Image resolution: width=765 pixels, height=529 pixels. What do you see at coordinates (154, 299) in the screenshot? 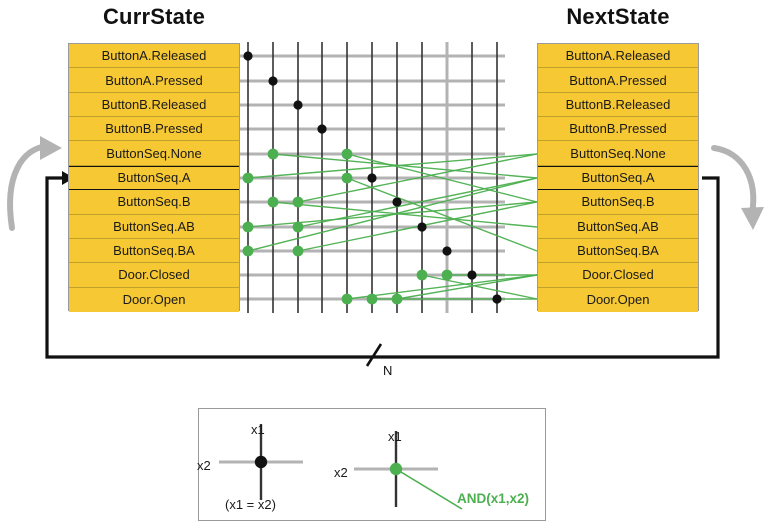
I see `curr-state-cell-10: Door.Open` at bounding box center [154, 299].